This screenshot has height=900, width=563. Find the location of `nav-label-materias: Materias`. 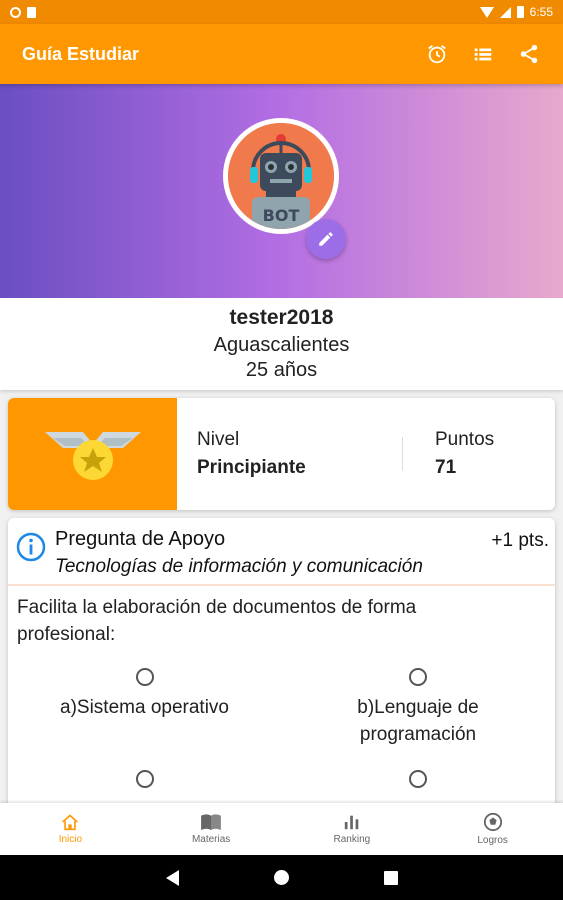

nav-label-materias: Materias is located at coordinates (211, 839).